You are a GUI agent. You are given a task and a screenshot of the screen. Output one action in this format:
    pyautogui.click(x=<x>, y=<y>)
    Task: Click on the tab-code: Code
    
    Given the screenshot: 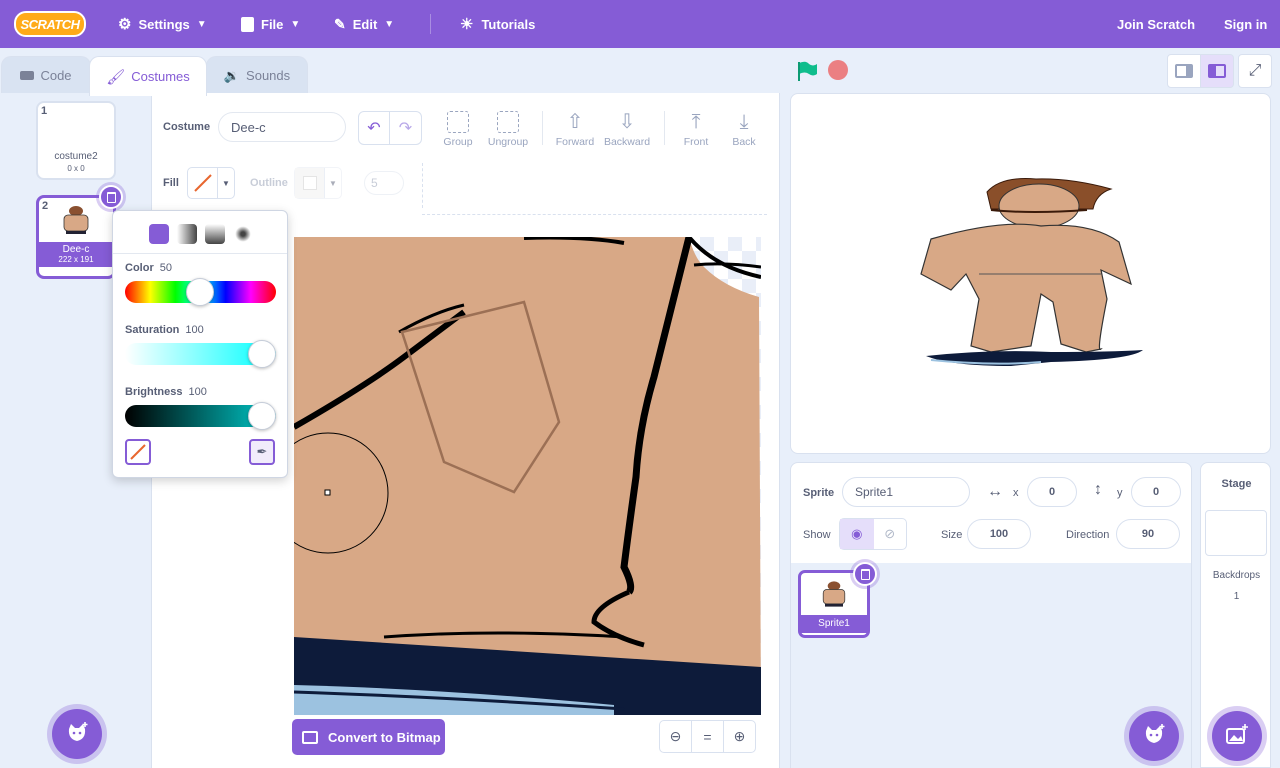 What is the action you would take?
    pyautogui.click(x=46, y=75)
    